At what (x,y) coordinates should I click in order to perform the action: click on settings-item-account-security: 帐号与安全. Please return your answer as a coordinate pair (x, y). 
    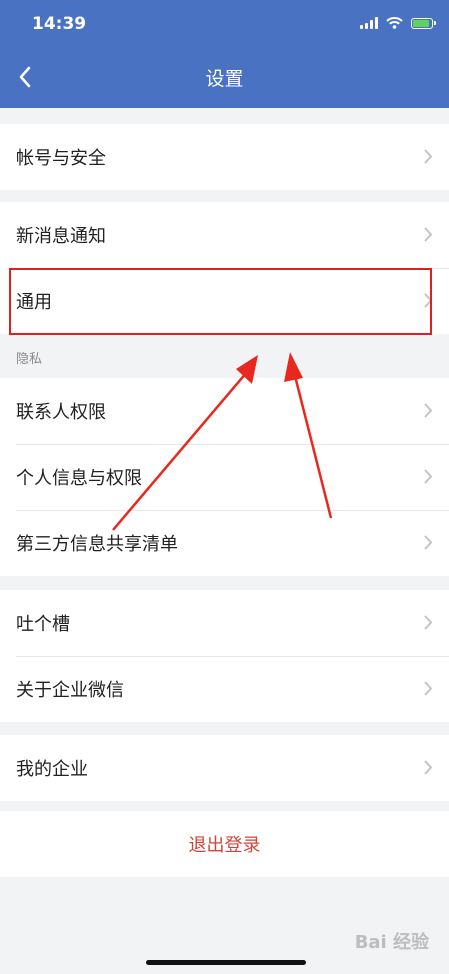
    Looking at the image, I should click on (224, 157).